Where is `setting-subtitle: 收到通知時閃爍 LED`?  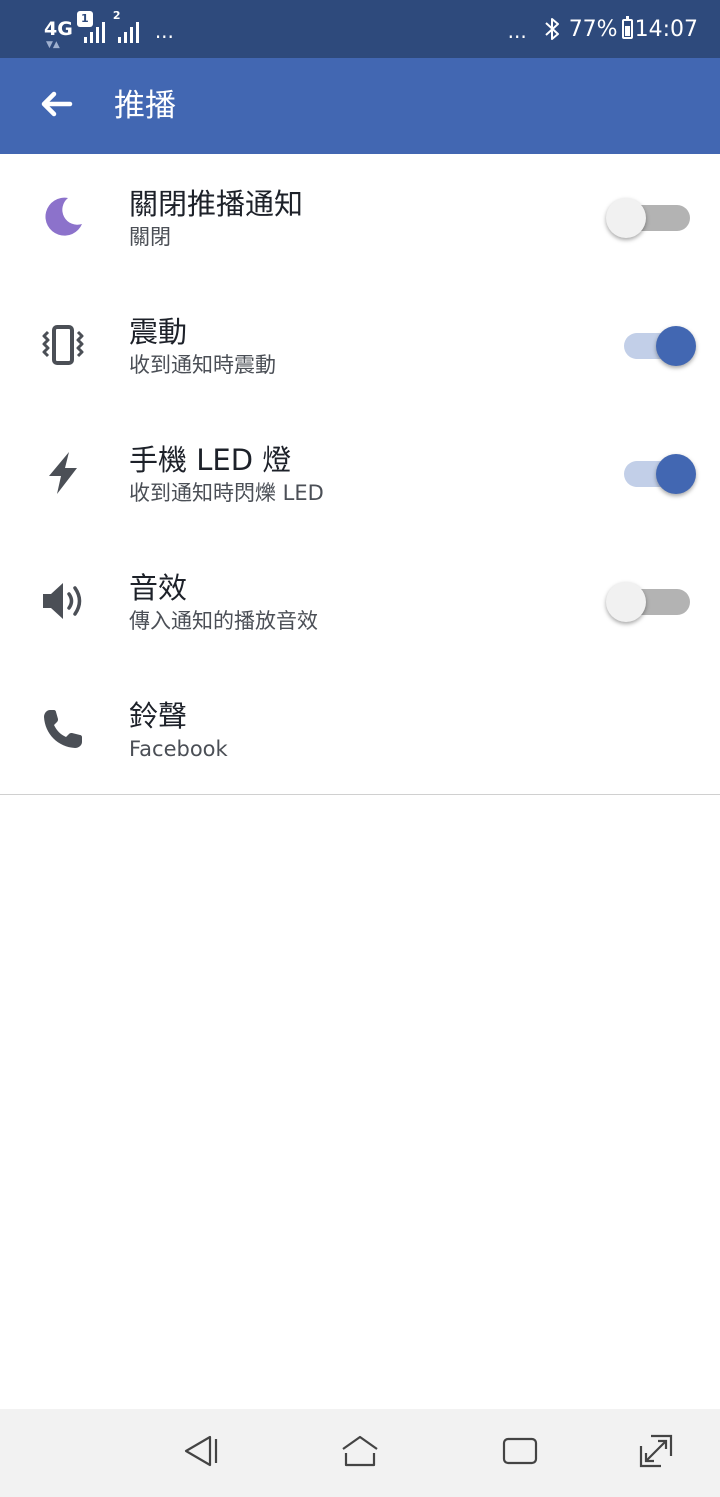
setting-subtitle: 收到通知時閃爍 LED is located at coordinates (226, 493).